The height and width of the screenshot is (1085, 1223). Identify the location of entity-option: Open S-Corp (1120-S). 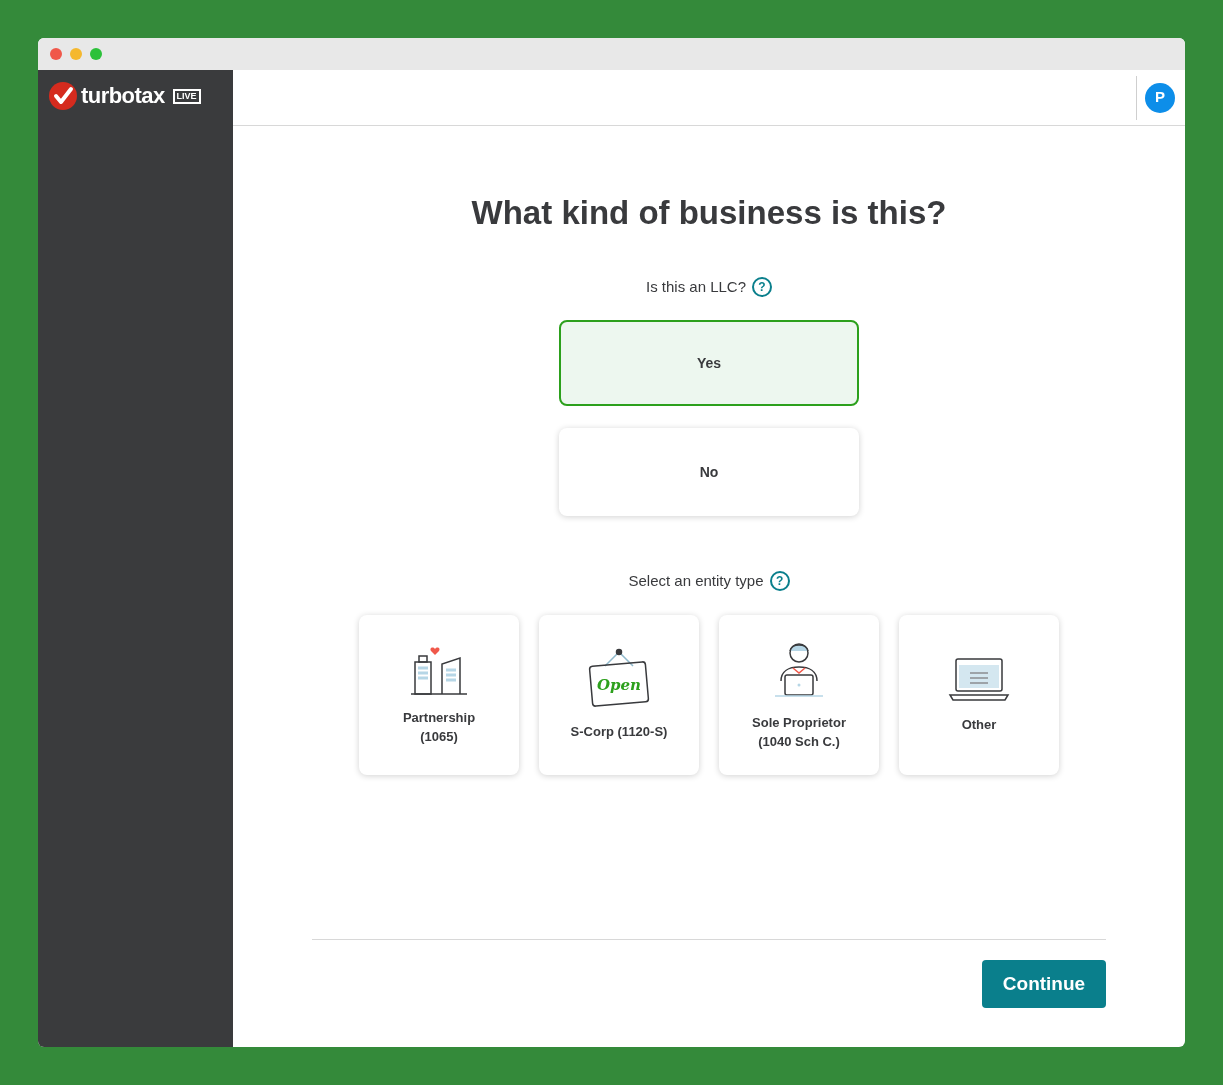
(619, 694).